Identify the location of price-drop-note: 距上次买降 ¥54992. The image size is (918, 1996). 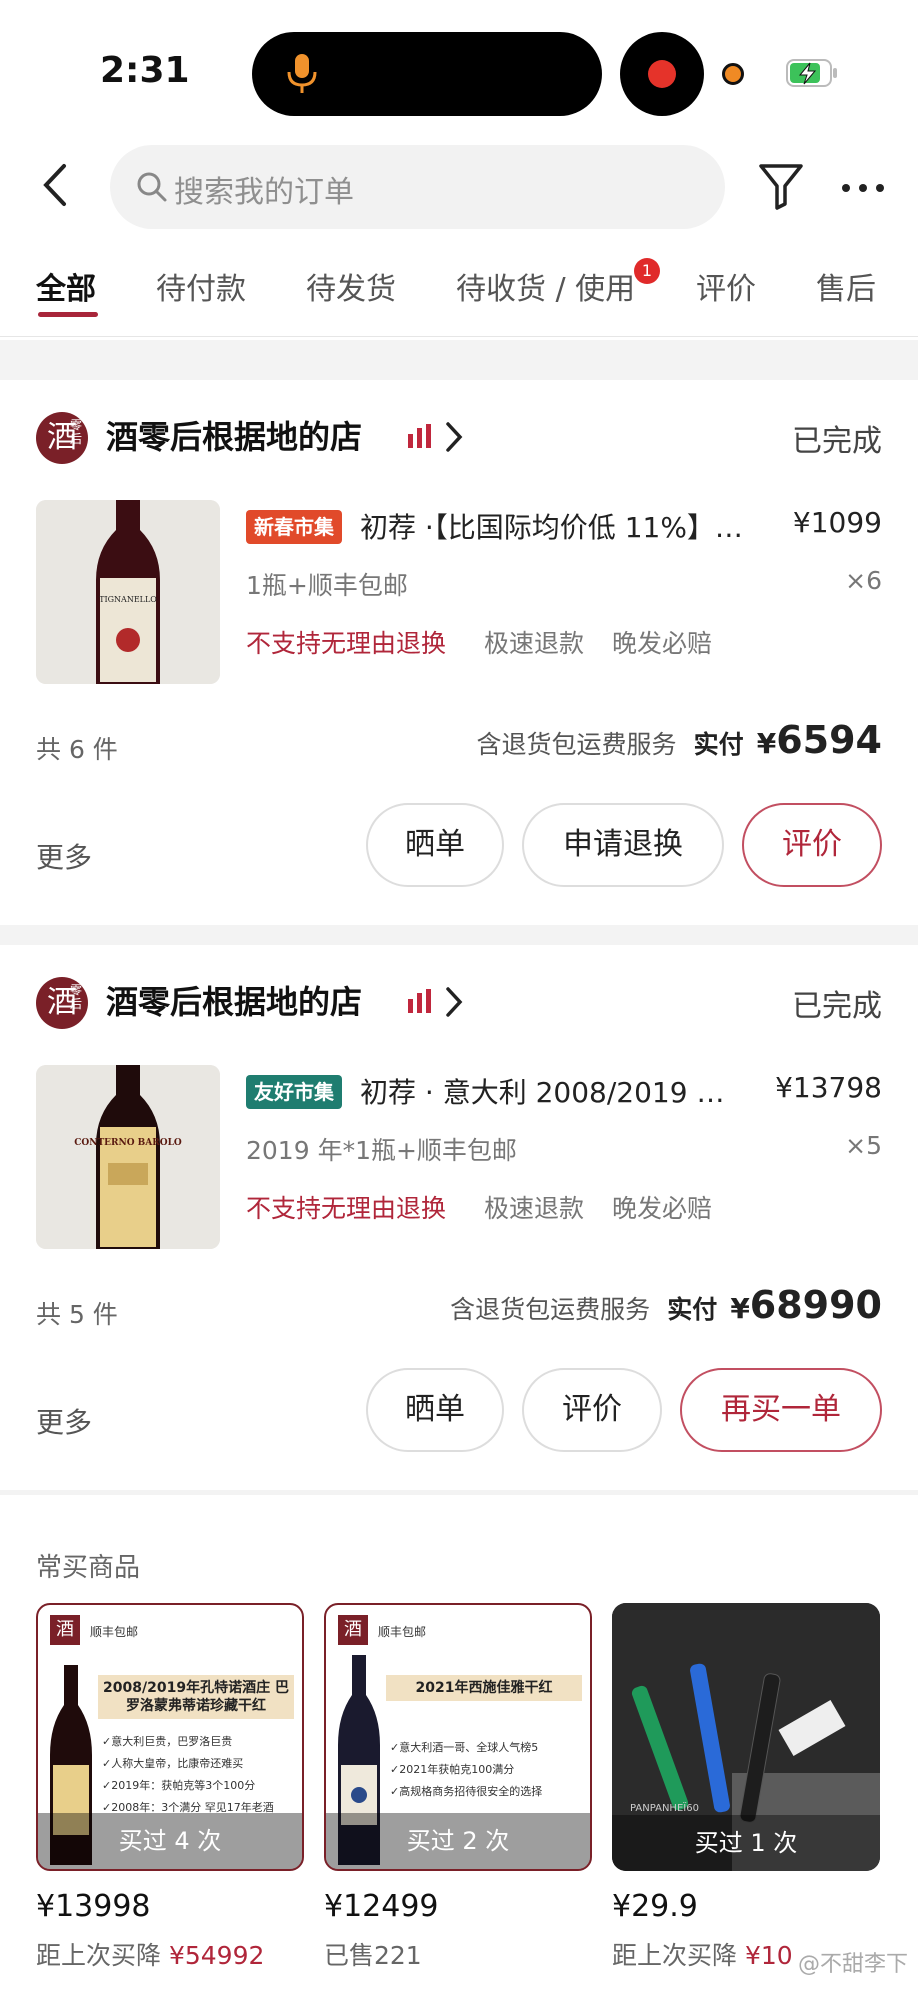
(170, 1954).